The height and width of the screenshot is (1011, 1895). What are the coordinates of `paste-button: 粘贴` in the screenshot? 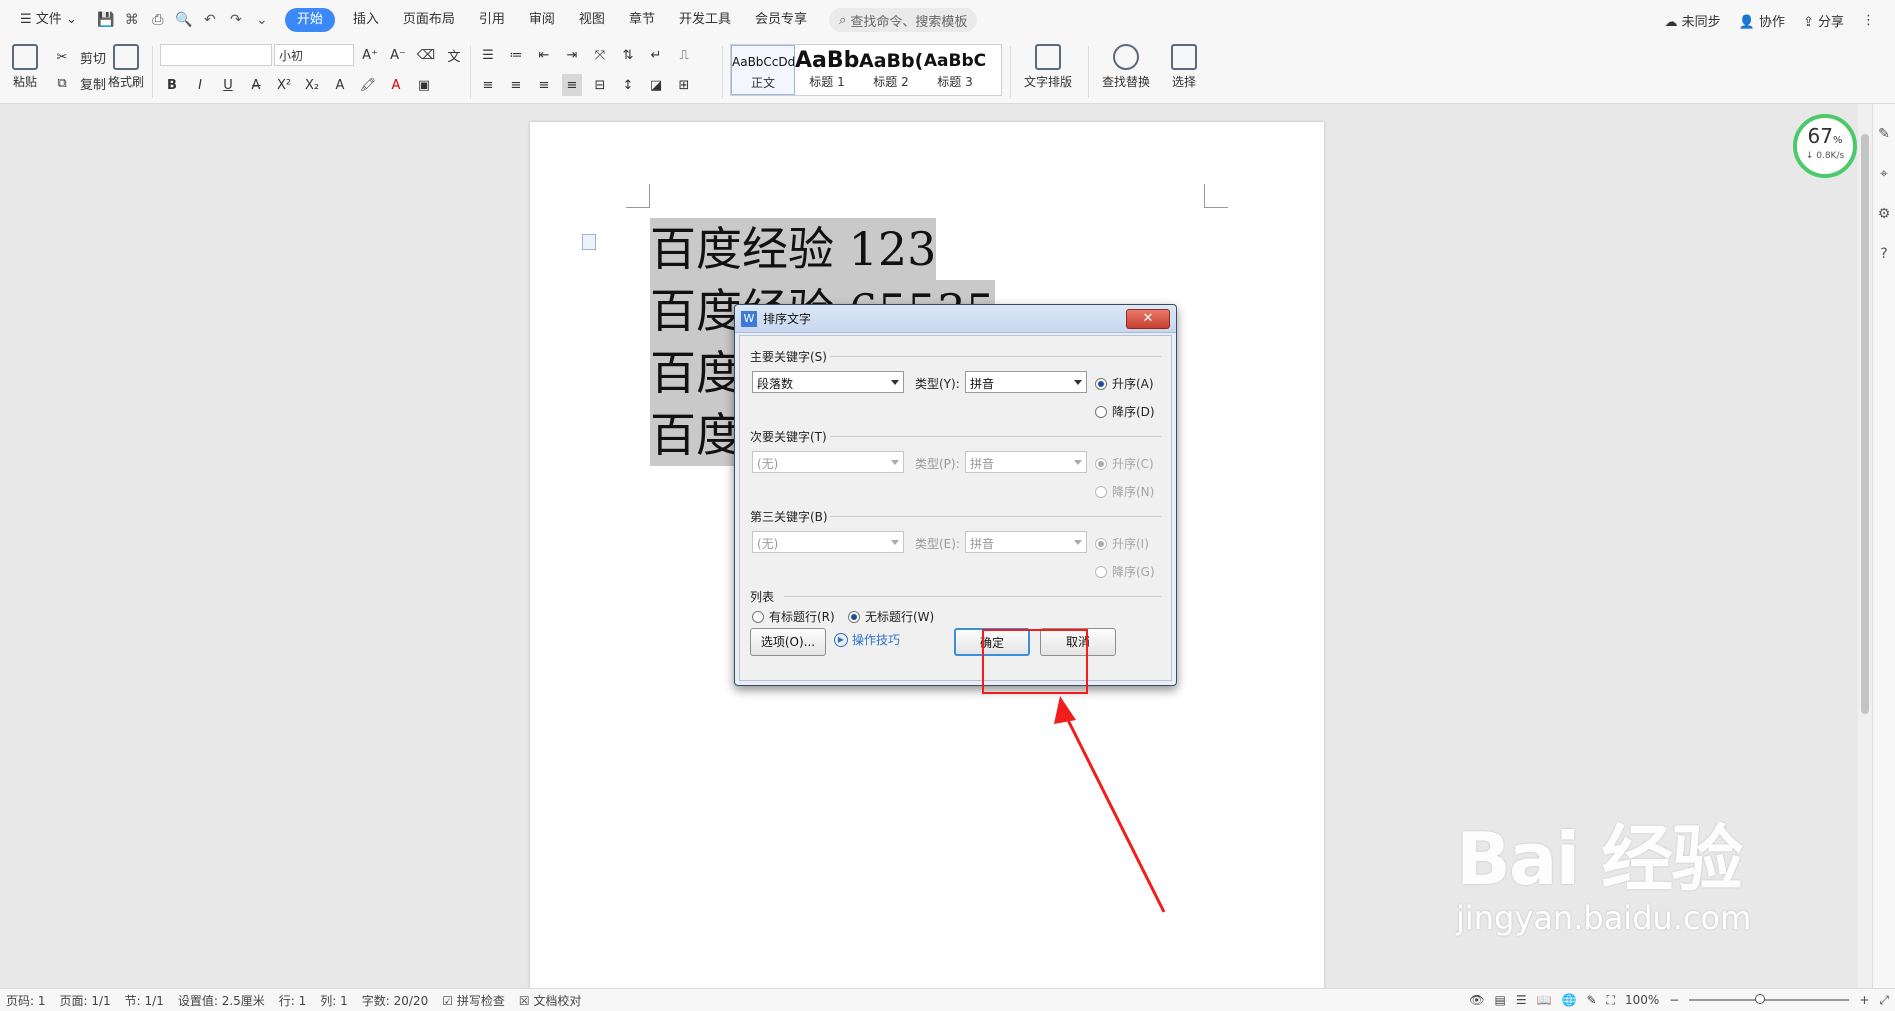 It's located at (25, 67).